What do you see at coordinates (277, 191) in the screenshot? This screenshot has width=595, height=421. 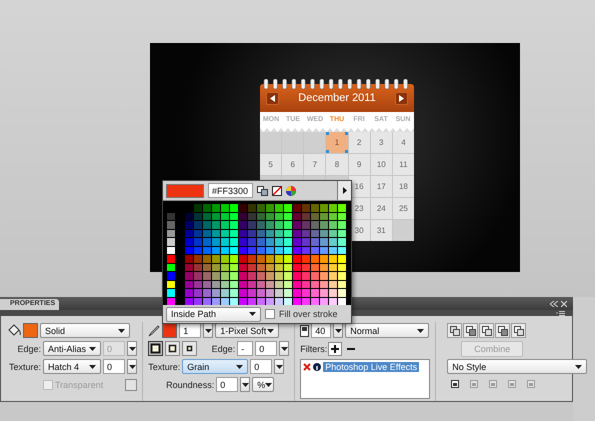 I see `no-color-icon` at bounding box center [277, 191].